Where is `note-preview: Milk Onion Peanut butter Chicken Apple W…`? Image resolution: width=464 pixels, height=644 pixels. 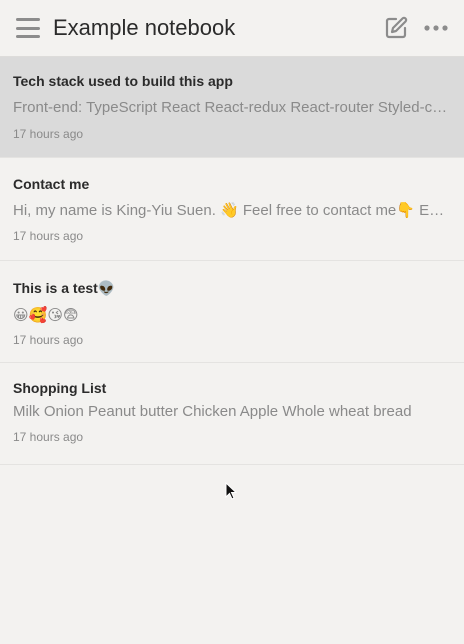 note-preview: Milk Onion Peanut butter Chicken Apple W… is located at coordinates (212, 411).